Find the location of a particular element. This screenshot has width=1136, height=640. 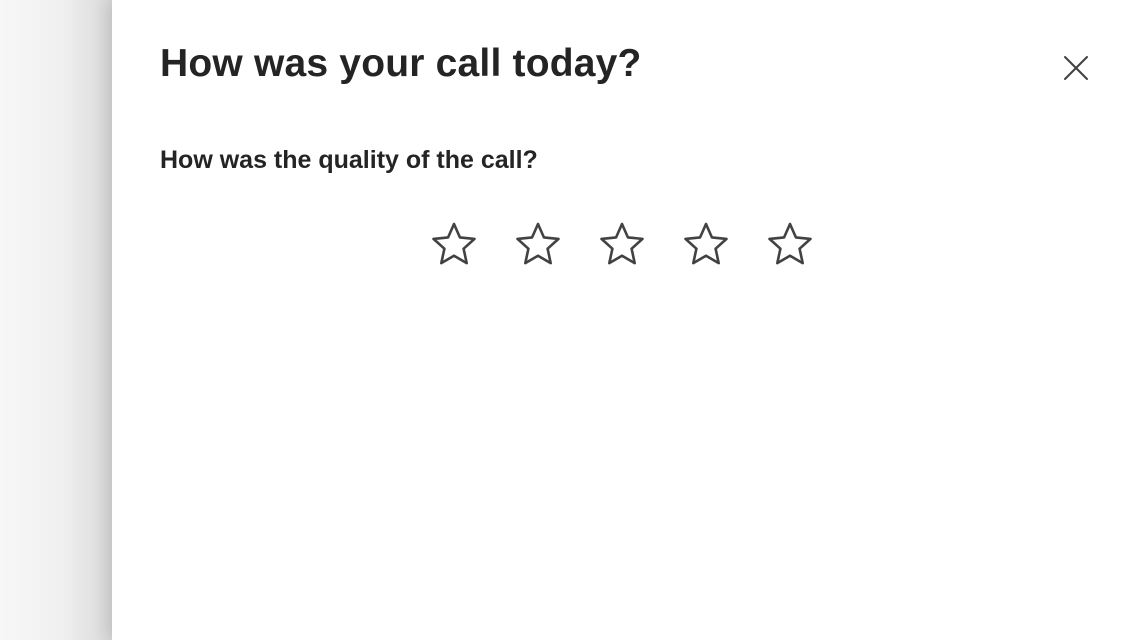

background-overlay is located at coordinates (56, 320).